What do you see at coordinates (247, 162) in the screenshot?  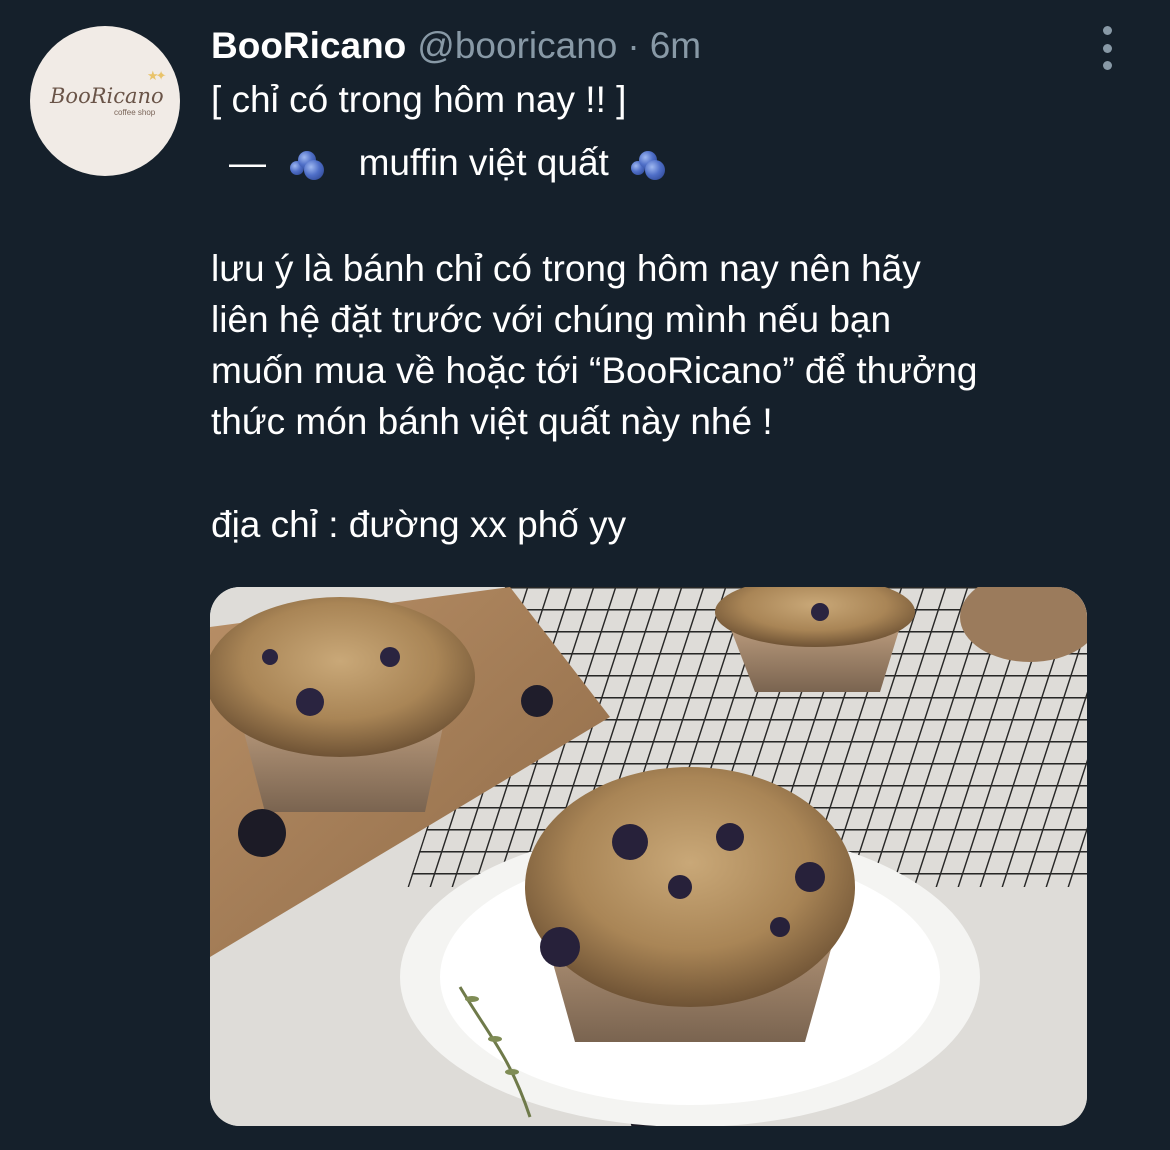 I see `dash: —` at bounding box center [247, 162].